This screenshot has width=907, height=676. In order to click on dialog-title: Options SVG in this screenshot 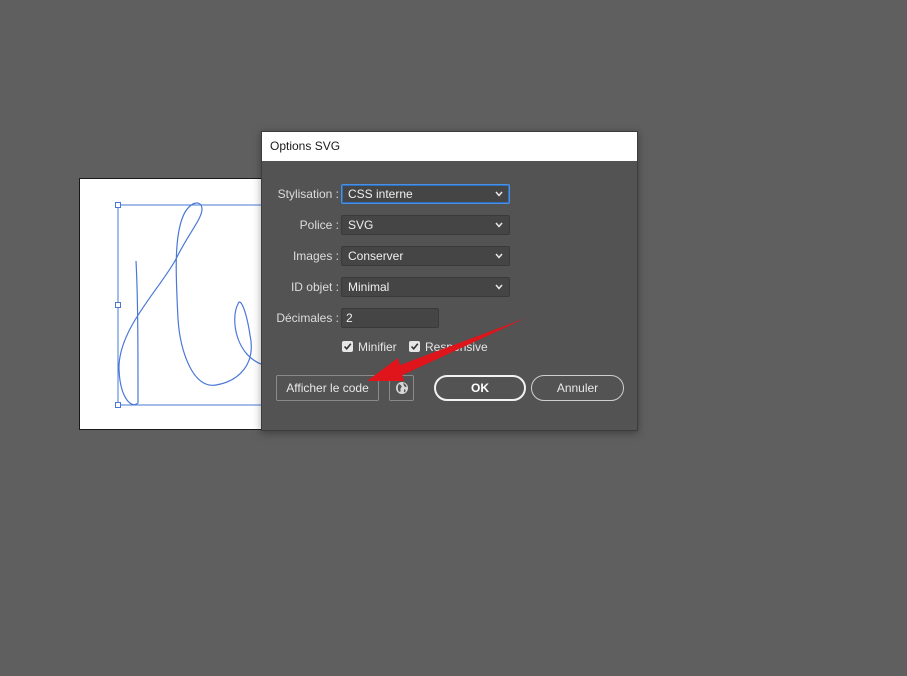, I will do `click(449, 146)`.